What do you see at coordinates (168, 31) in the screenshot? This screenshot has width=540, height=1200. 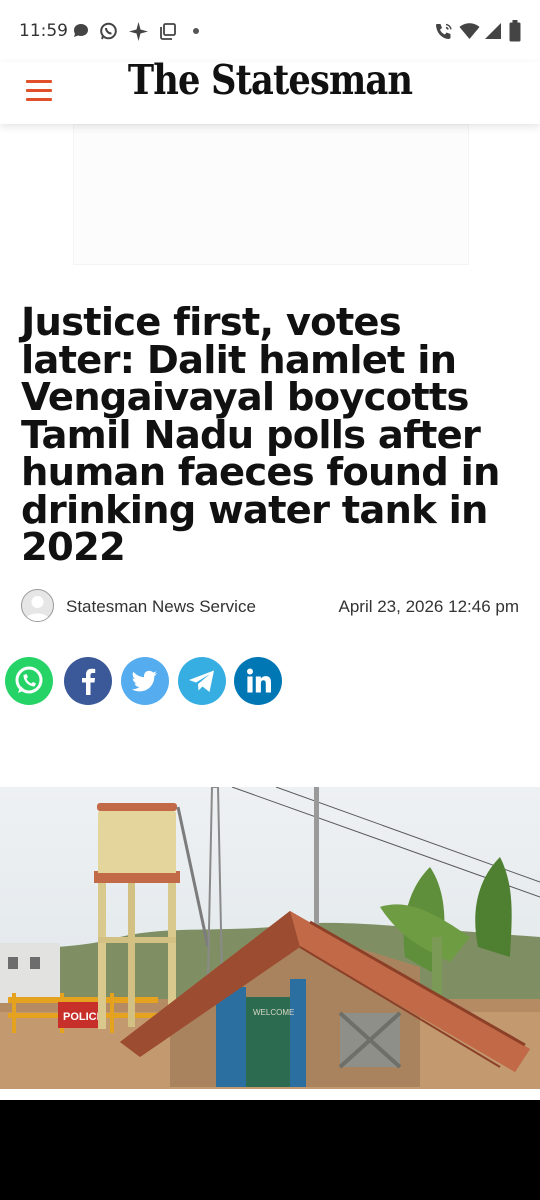 I see `copy-icon` at bounding box center [168, 31].